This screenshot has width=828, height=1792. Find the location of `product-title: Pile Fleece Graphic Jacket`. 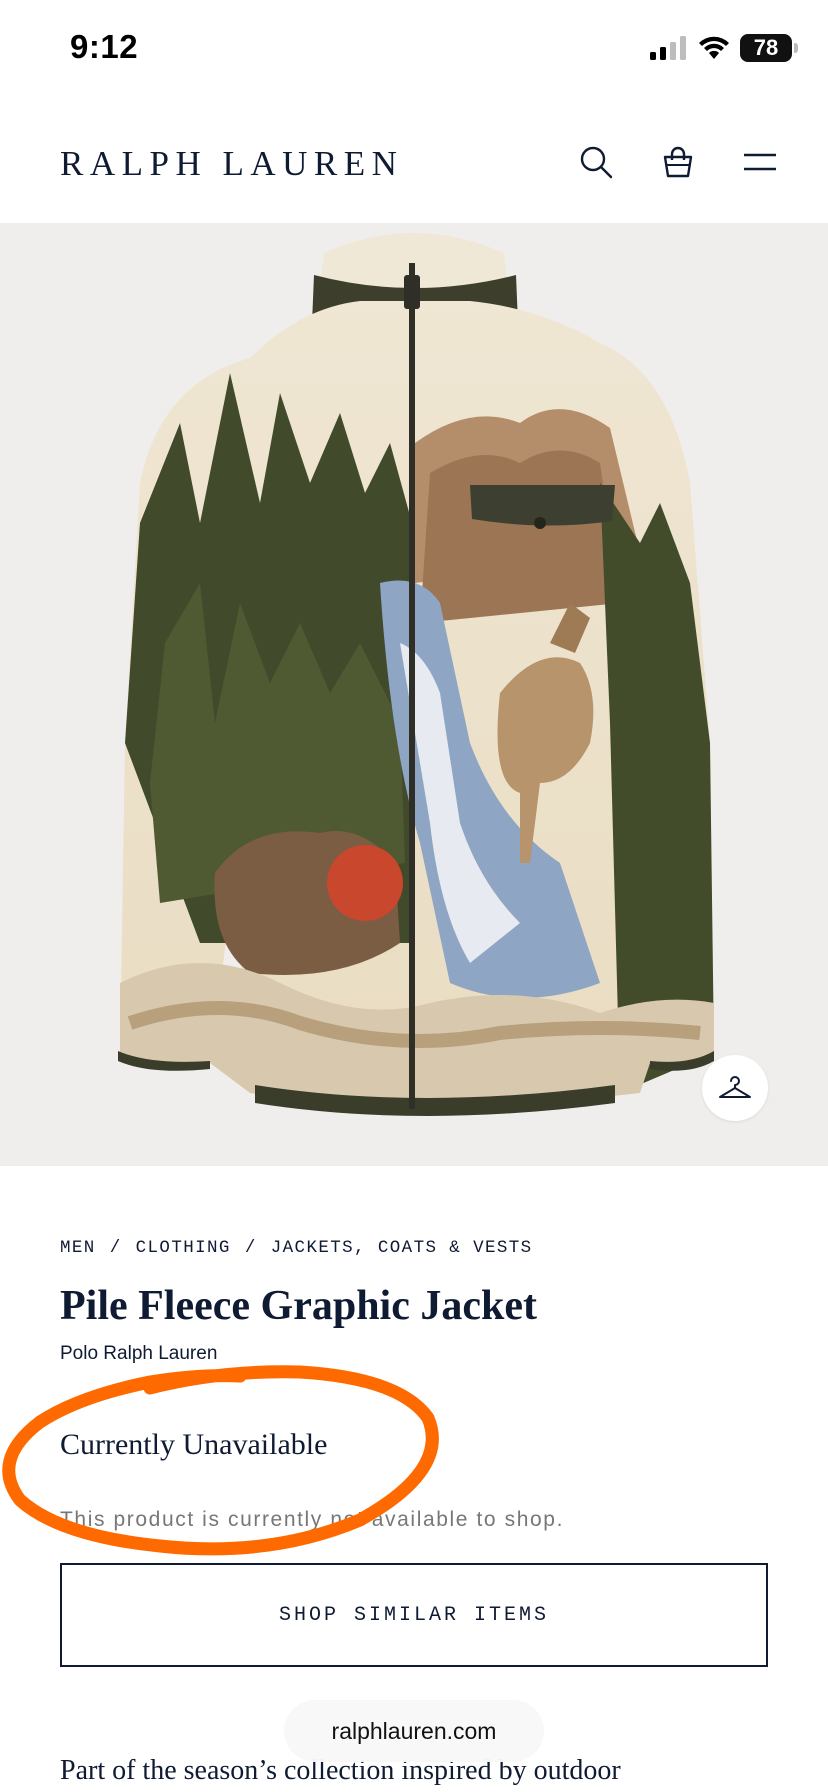

product-title: Pile Fleece Graphic Jacket is located at coordinates (298, 1306).